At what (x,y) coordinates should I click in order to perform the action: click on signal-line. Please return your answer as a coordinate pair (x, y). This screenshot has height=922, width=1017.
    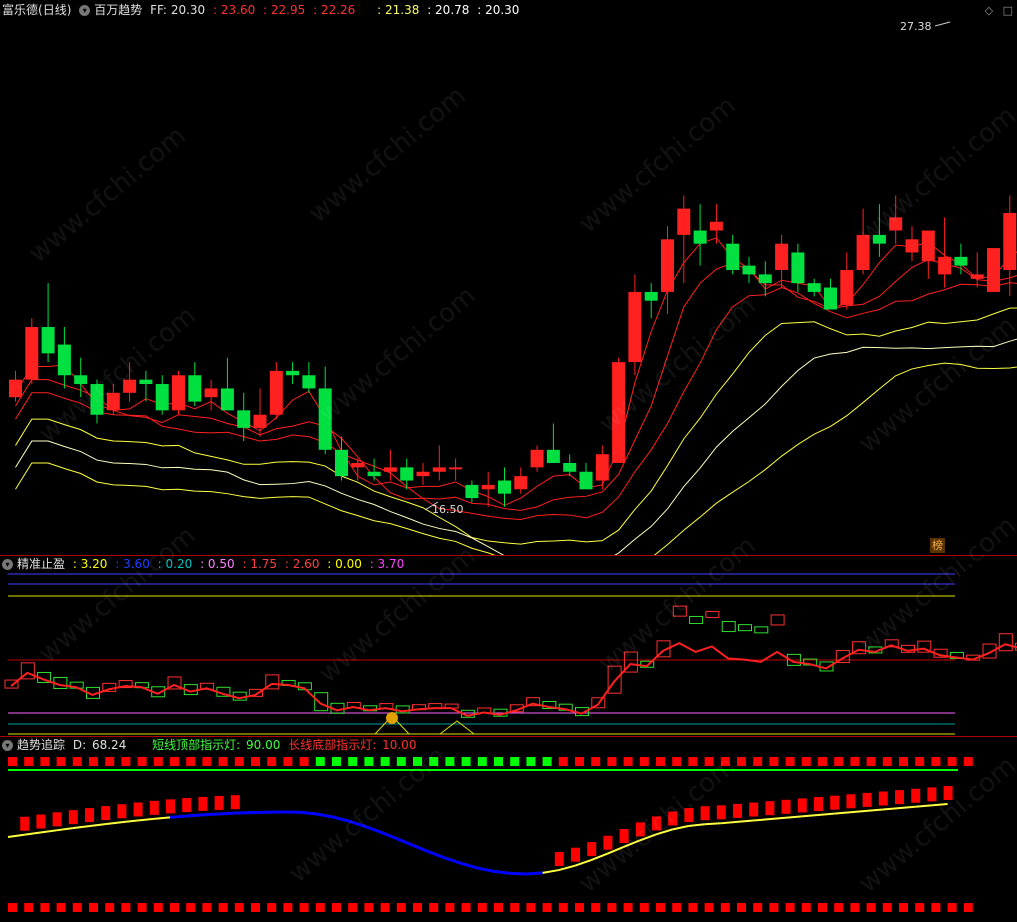
    Looking at the image, I should click on (513, 679).